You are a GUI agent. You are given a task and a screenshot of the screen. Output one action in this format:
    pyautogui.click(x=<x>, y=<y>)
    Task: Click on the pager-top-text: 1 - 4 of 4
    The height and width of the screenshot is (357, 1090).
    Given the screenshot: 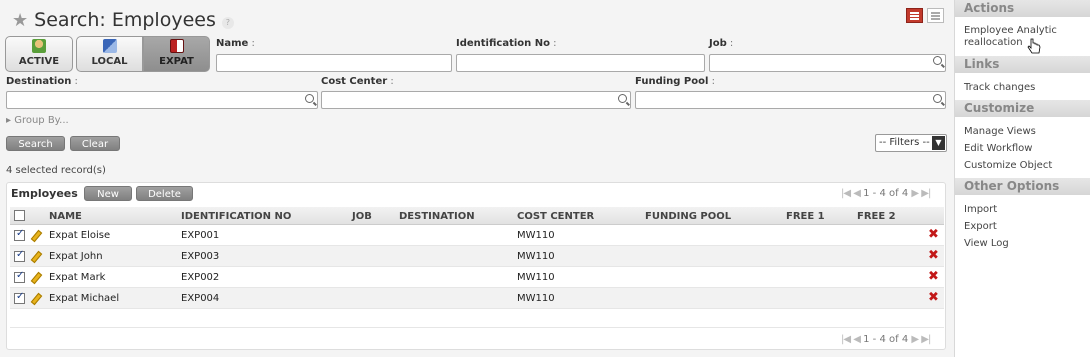 What is the action you would take?
    pyautogui.click(x=886, y=193)
    